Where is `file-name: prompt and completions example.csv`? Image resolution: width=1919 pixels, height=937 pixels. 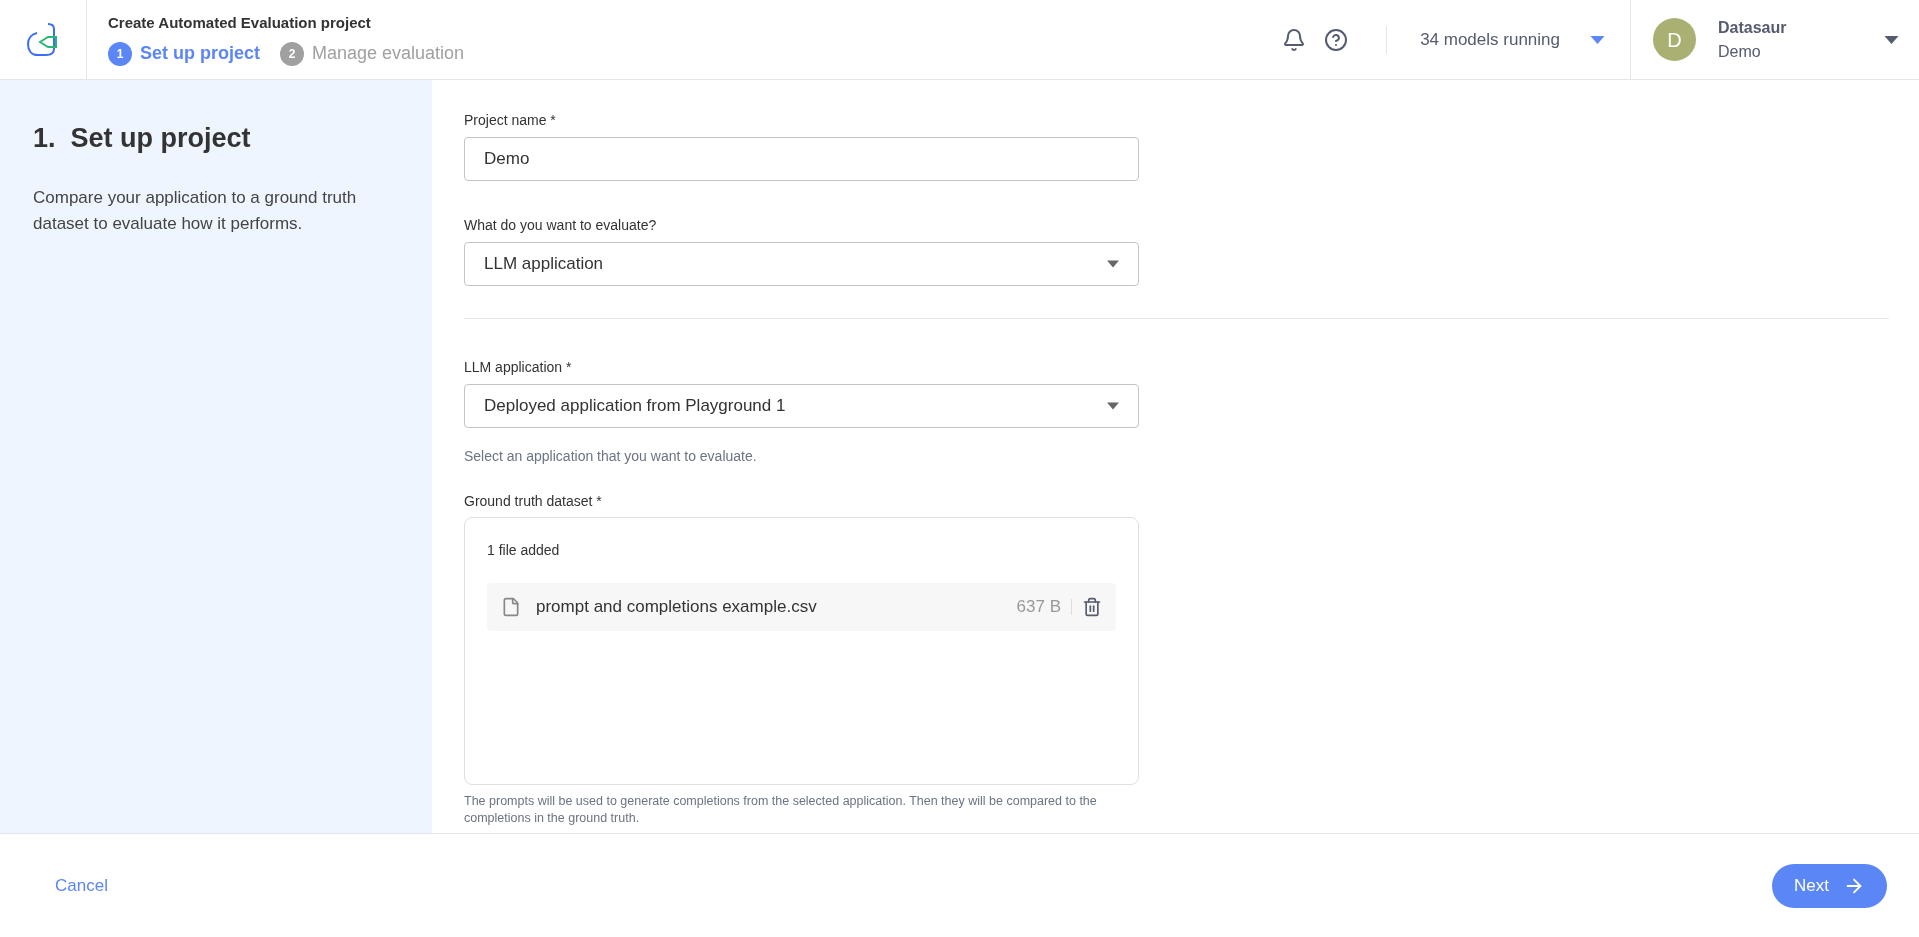 file-name: prompt and completions example.csv is located at coordinates (677, 607).